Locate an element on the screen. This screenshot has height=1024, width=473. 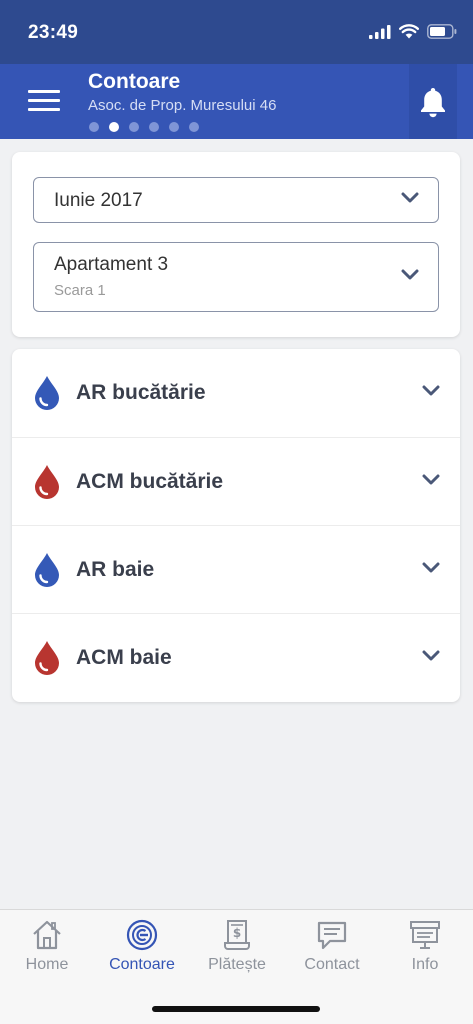
apartment-staircase: Scara 1 is located at coordinates (80, 290).